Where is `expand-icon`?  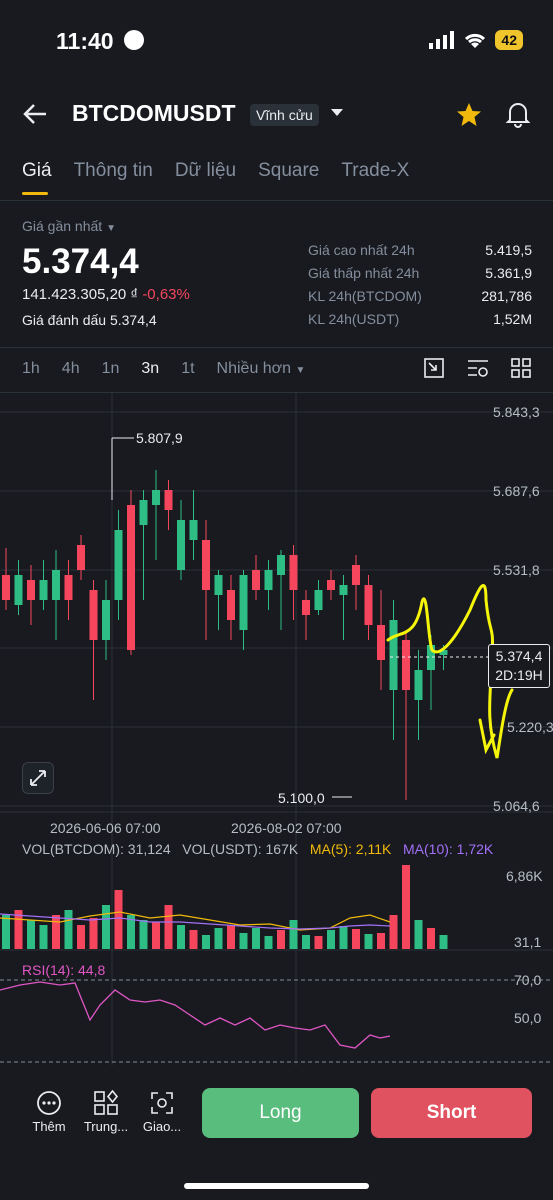
expand-icon is located at coordinates (38, 778).